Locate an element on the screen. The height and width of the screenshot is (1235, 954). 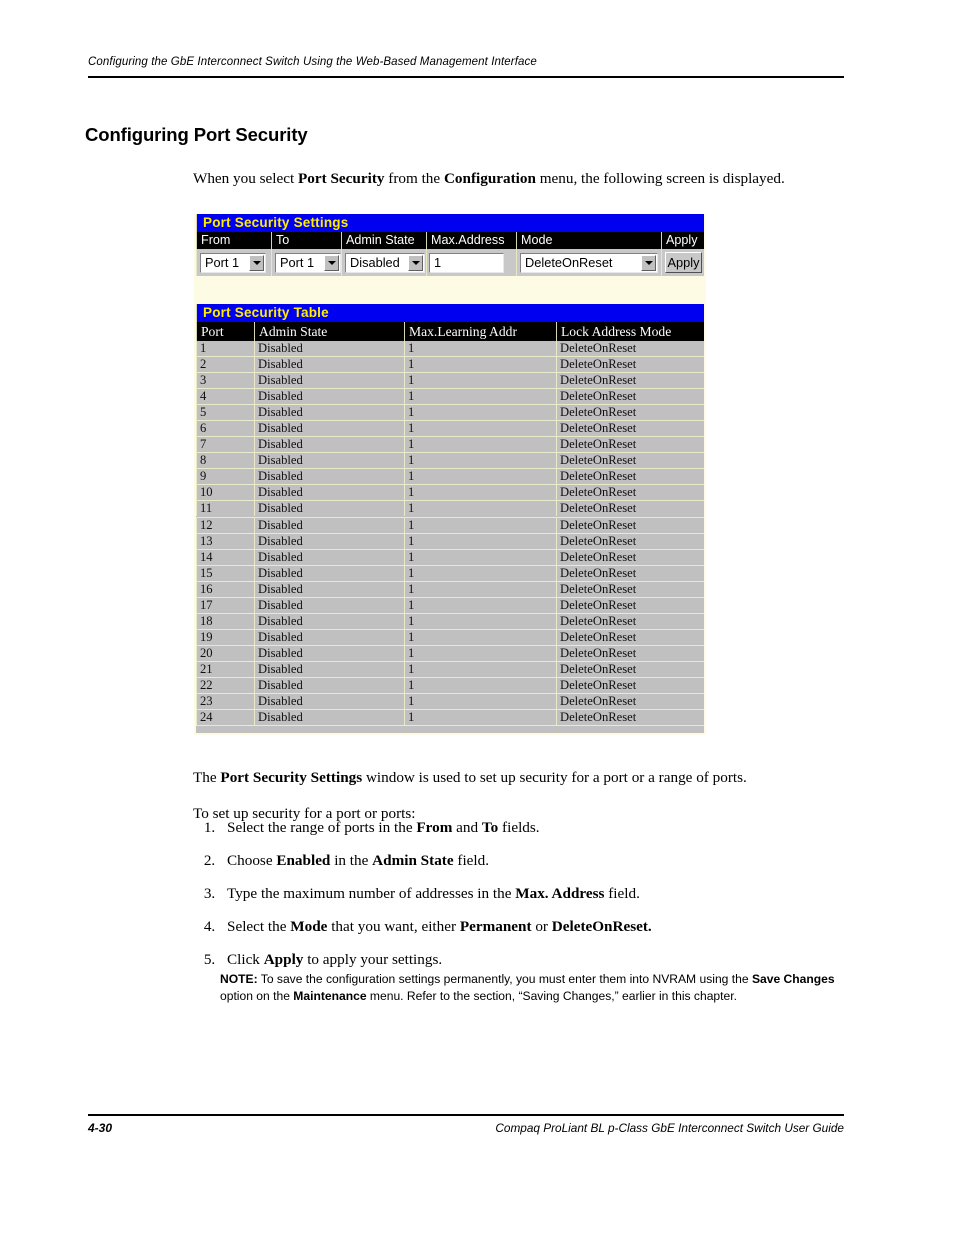
max-address-input: 1 is located at coordinates (466, 262).